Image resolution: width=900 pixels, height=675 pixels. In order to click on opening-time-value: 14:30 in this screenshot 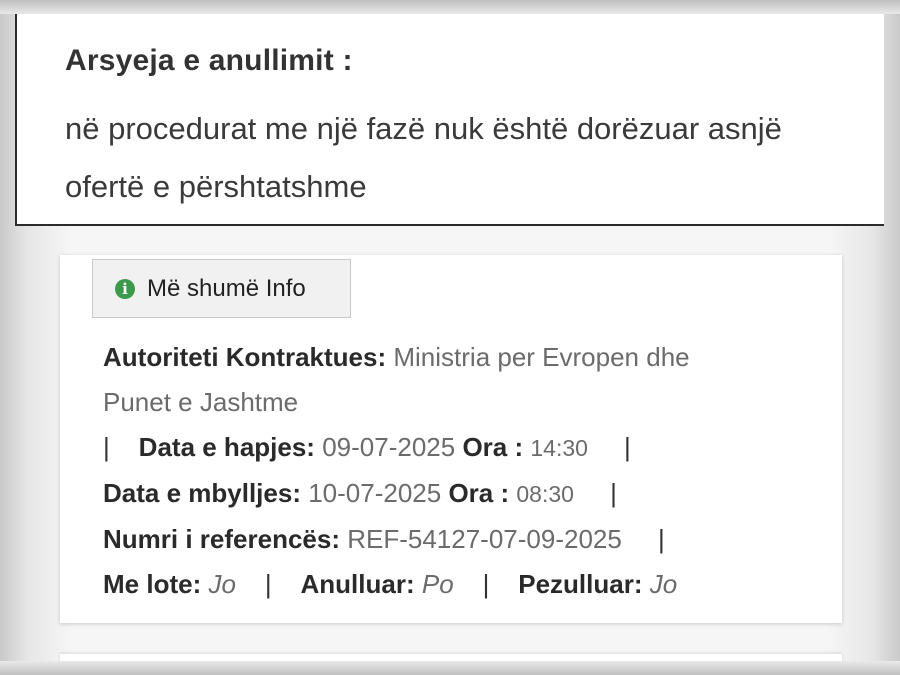, I will do `click(559, 448)`.